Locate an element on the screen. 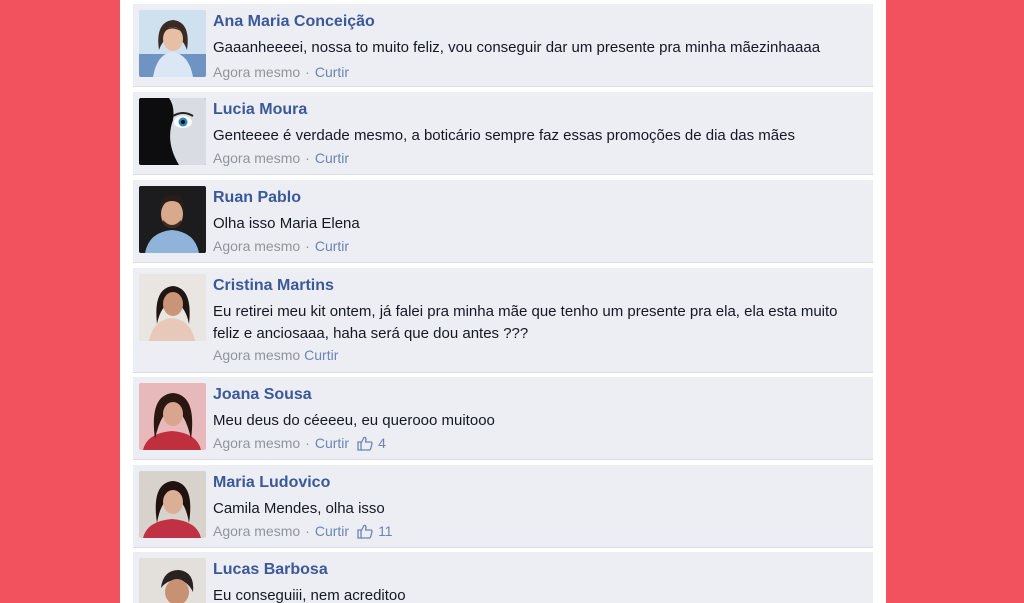 The height and width of the screenshot is (603, 1024). comment-text: Eu conseguiii, nem acreditoo is located at coordinates (309, 595).